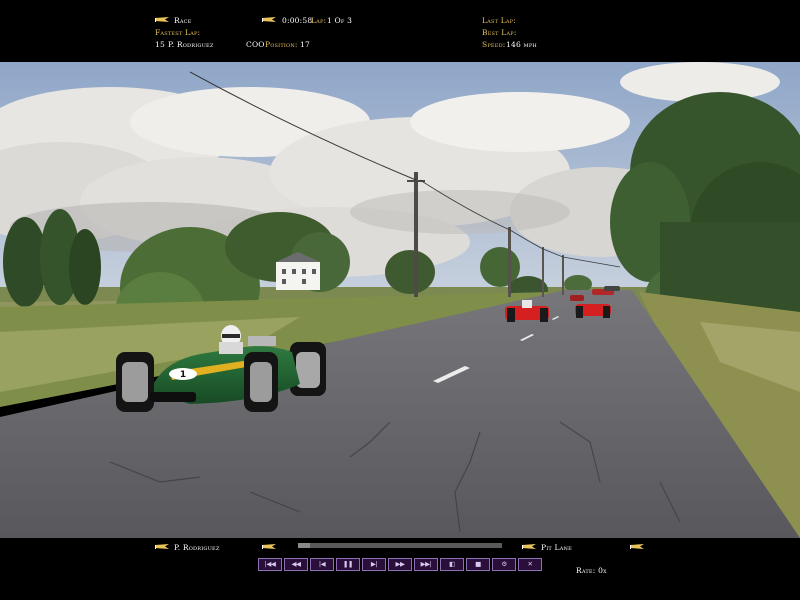  Describe the element at coordinates (637, 546) in the screenshot. I see `end-flag-icon` at that location.